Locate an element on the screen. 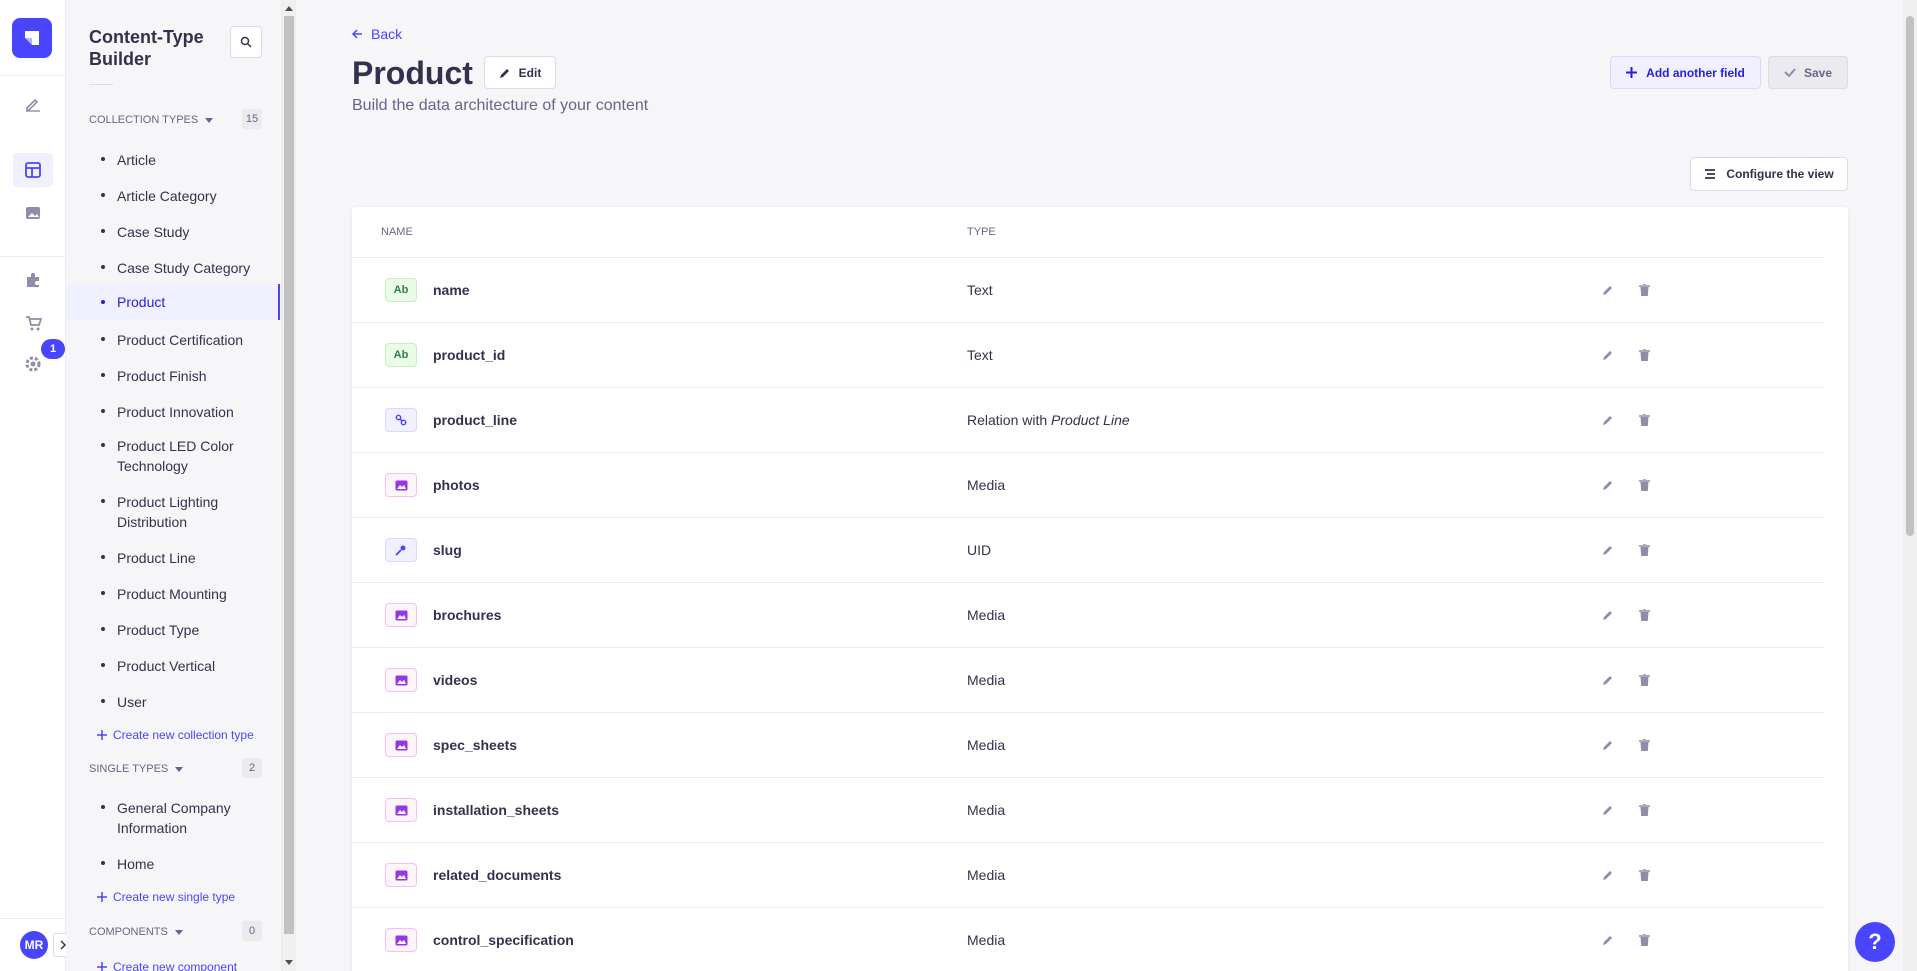 The width and height of the screenshot is (1917, 971). sidebar-item-general-company-information: General Company Information is located at coordinates (161, 818).